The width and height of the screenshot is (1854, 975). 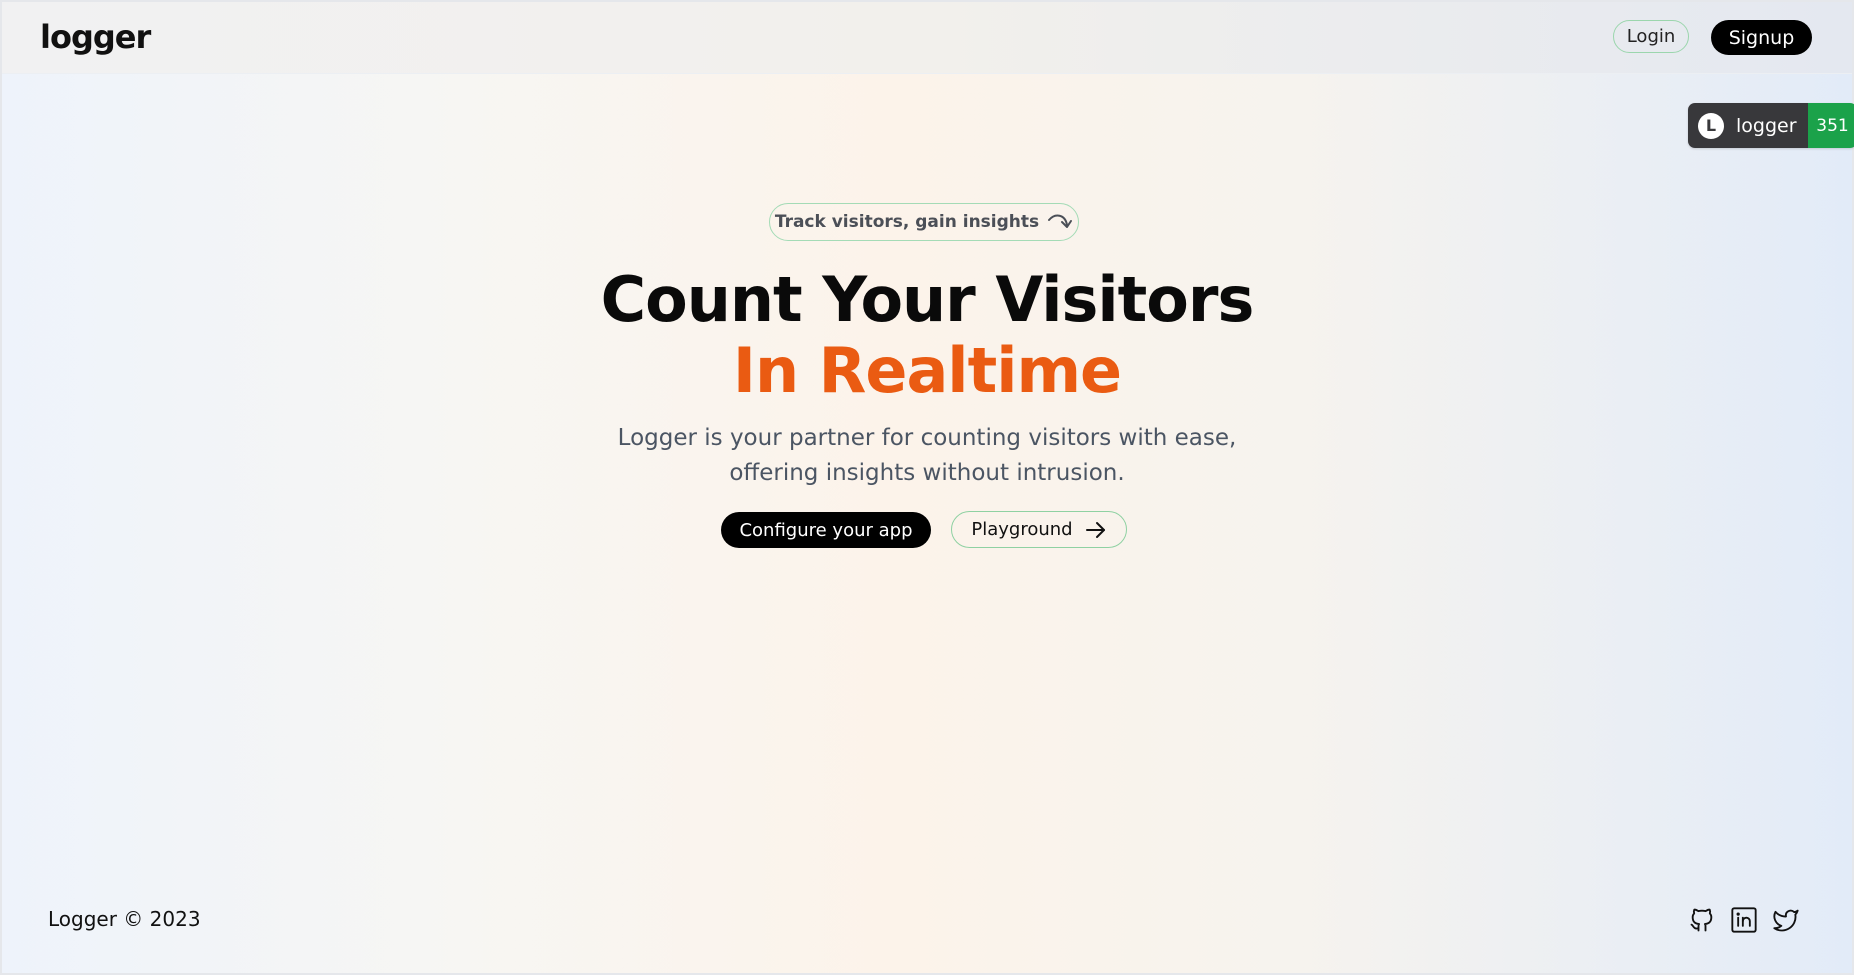 I want to click on github-link, so click(x=1702, y=920).